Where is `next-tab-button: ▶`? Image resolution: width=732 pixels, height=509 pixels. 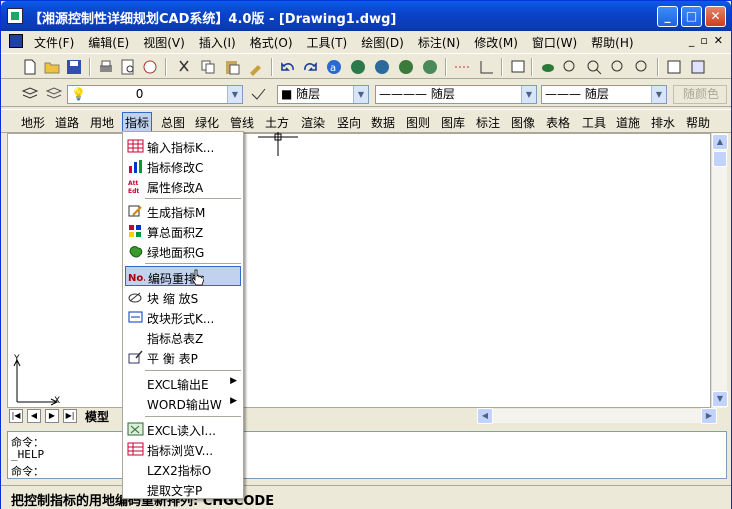 next-tab-button: ▶ is located at coordinates (52, 416).